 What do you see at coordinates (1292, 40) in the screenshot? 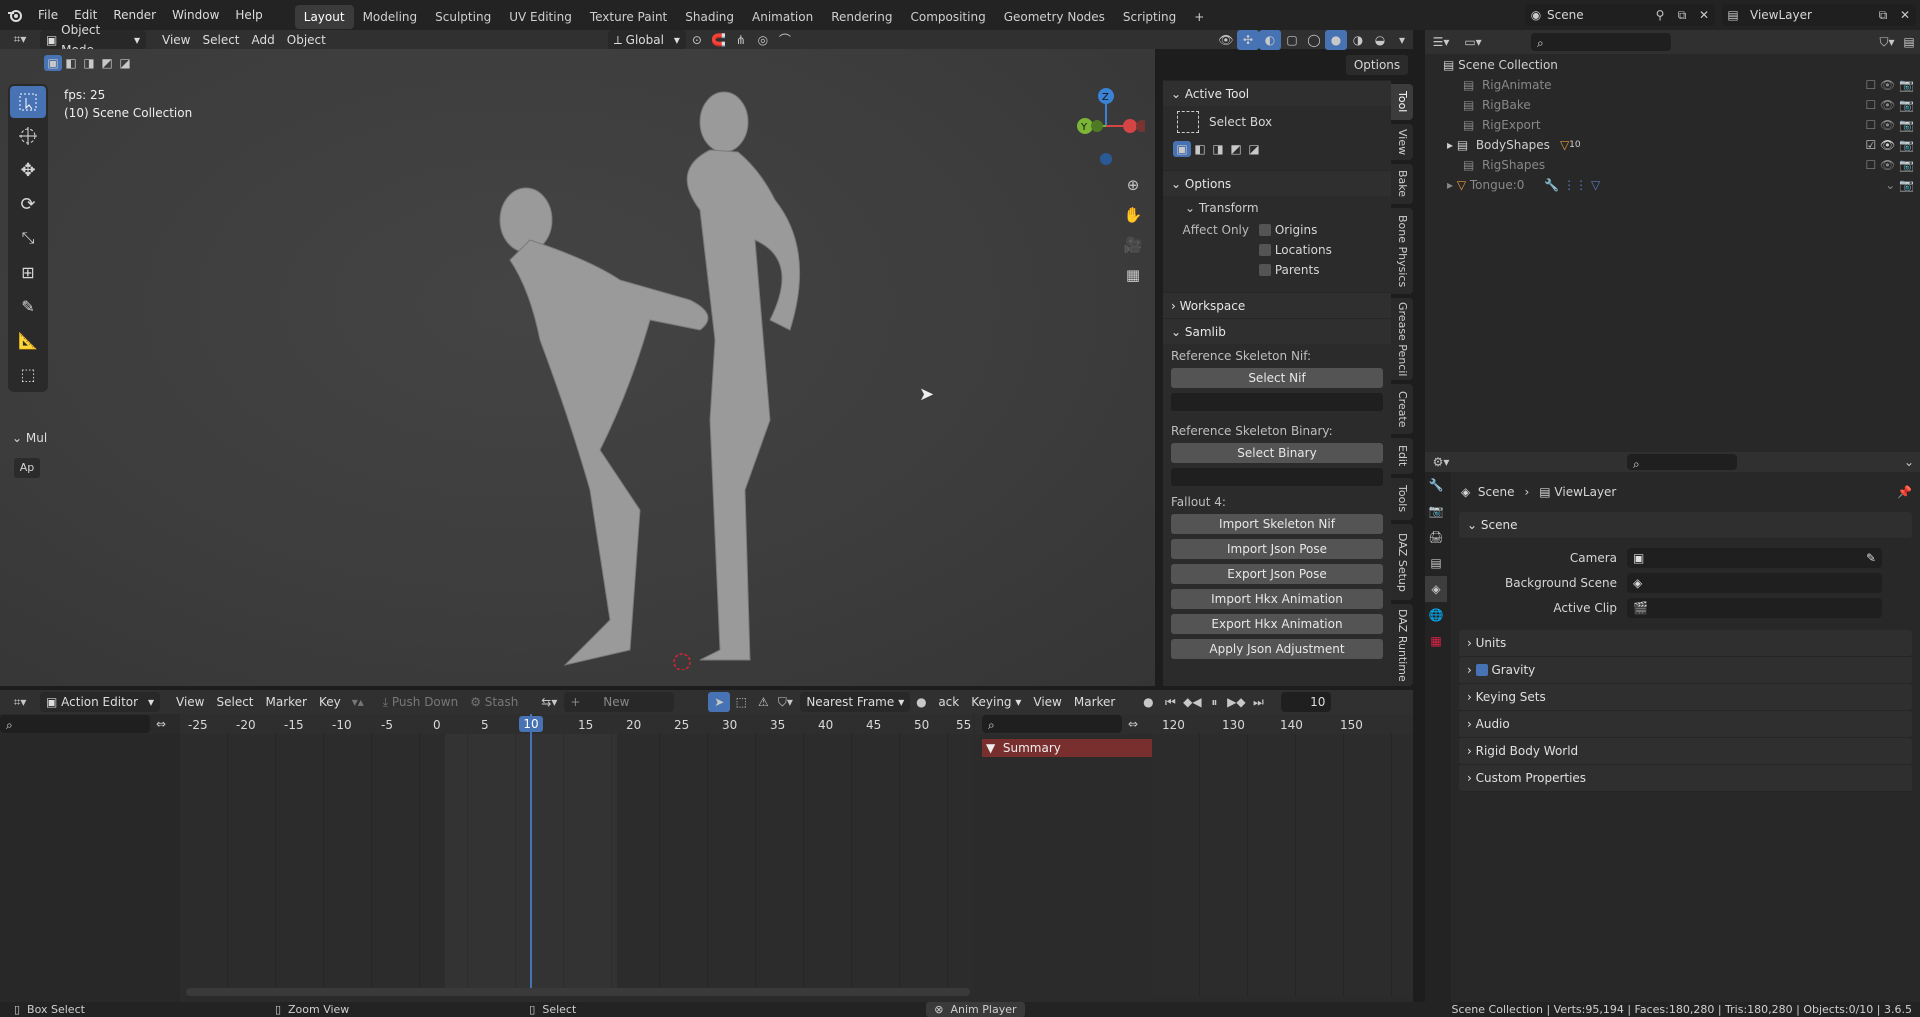
I see `xray-icon: ▢` at bounding box center [1292, 40].